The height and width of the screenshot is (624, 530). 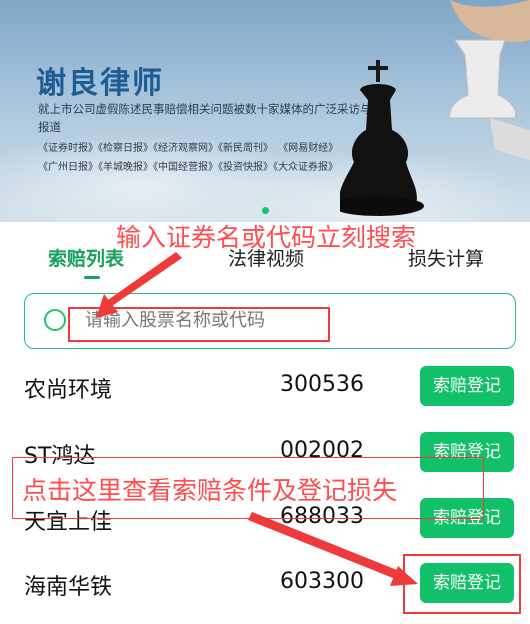 I want to click on claim-register-button: 索赔登记, so click(x=467, y=386).